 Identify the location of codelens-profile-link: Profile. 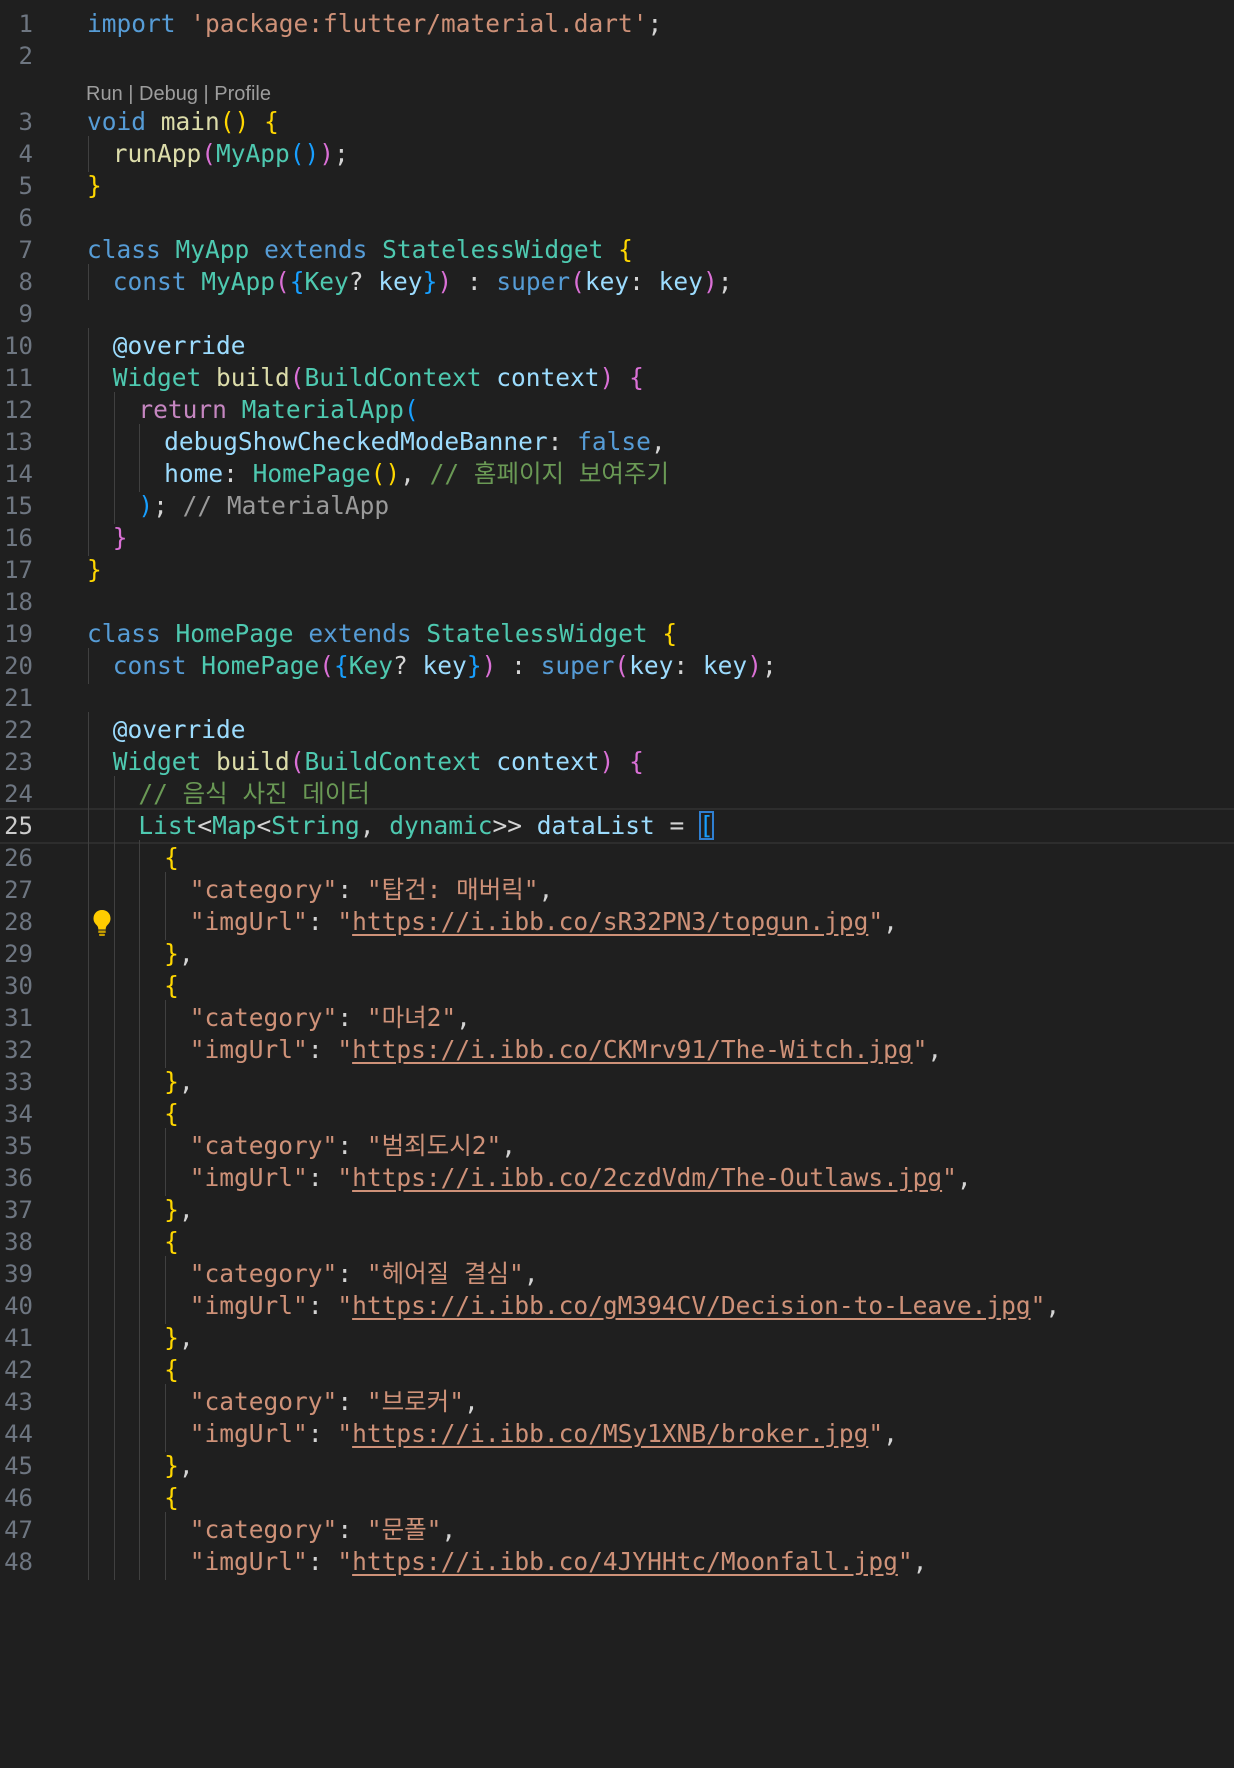
(242, 94).